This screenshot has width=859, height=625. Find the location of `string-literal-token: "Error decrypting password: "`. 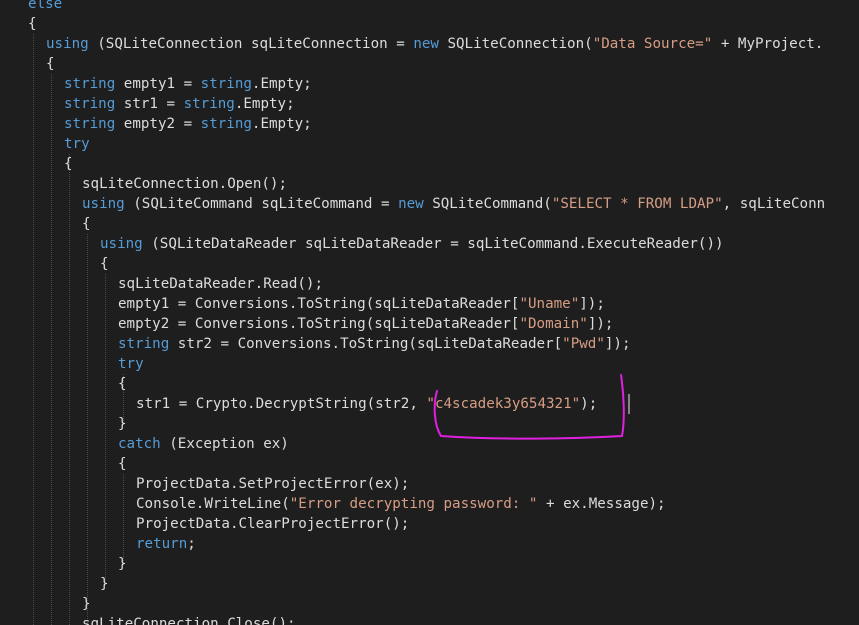

string-literal-token: "Error decrypting password: " is located at coordinates (413, 504).